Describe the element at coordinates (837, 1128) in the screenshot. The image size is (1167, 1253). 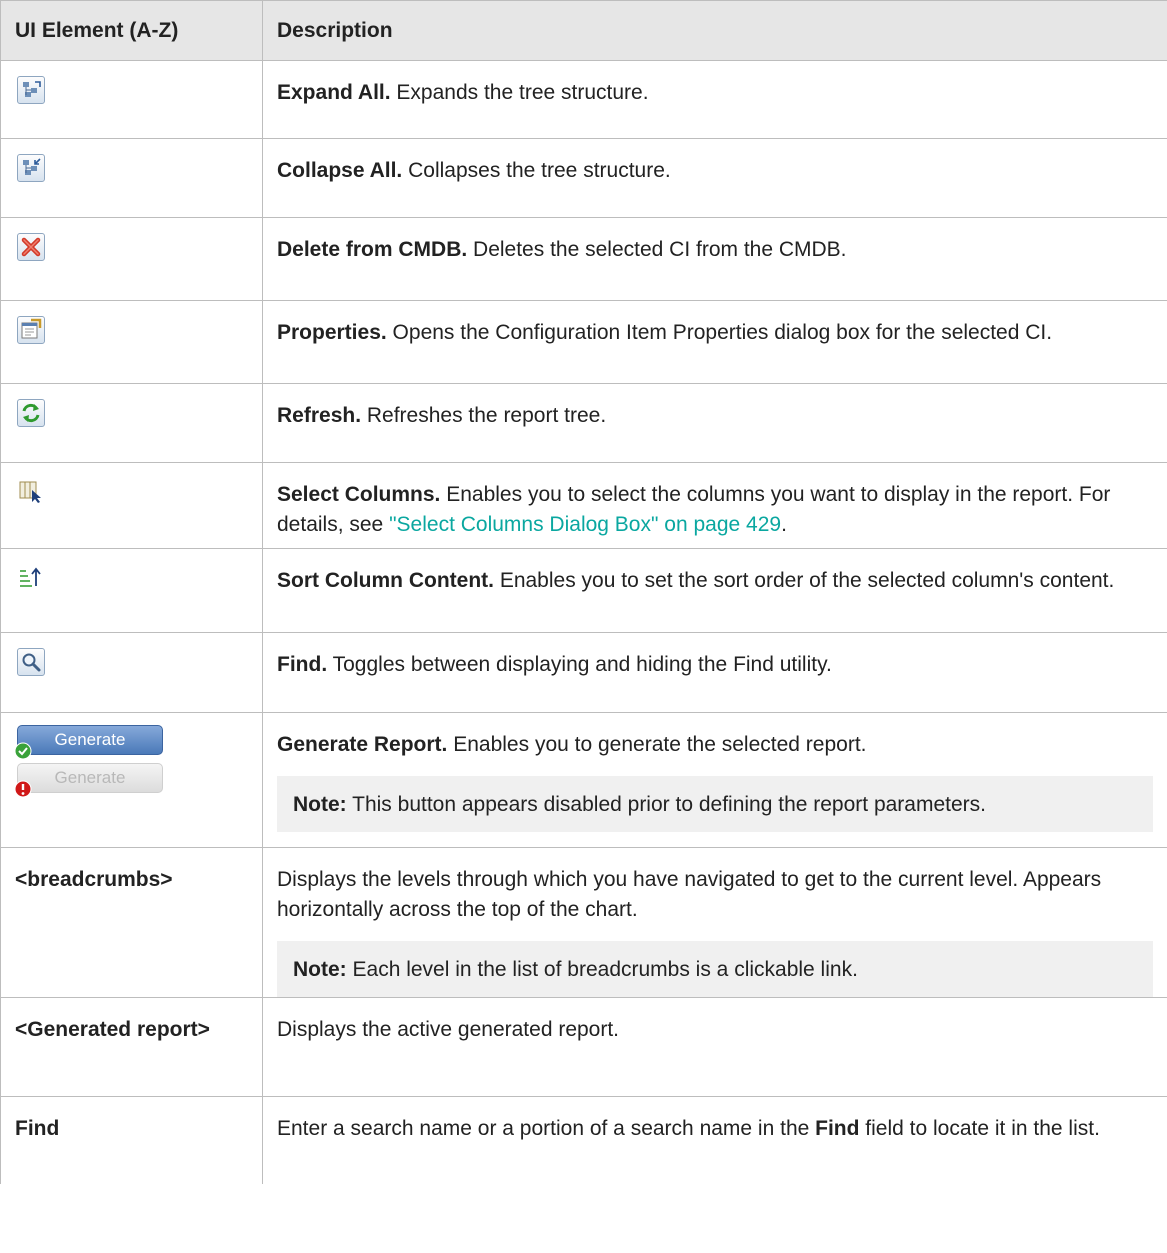
I see `find-field-name: Find` at that location.